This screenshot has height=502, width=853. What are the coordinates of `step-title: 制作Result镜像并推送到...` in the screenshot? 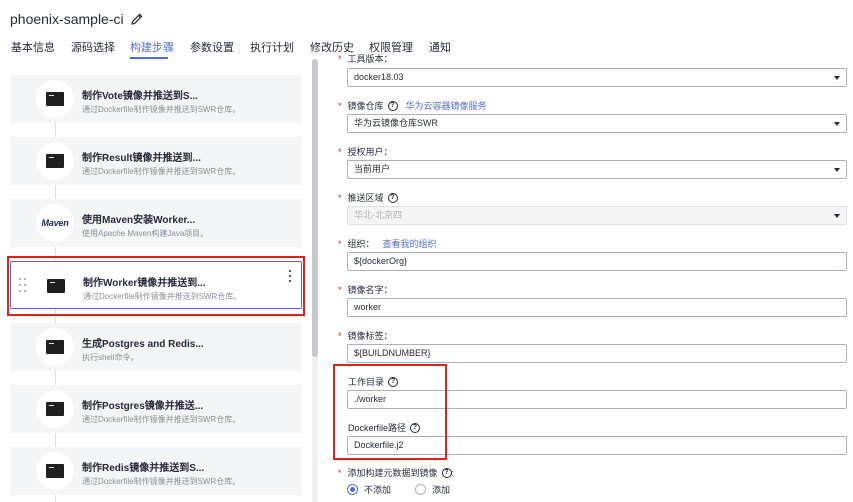 It's located at (141, 158).